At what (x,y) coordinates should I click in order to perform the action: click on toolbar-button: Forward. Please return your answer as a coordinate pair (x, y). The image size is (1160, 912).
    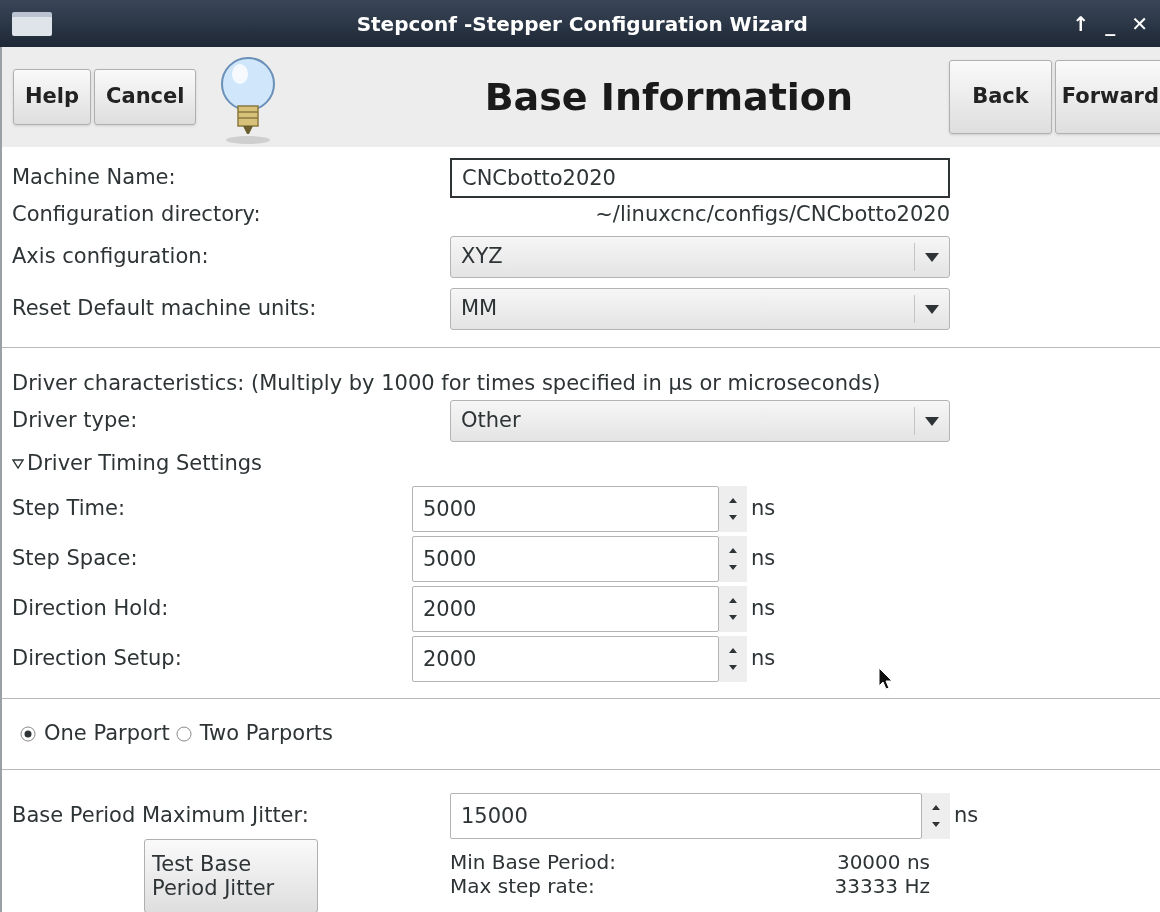
    Looking at the image, I should click on (1107, 97).